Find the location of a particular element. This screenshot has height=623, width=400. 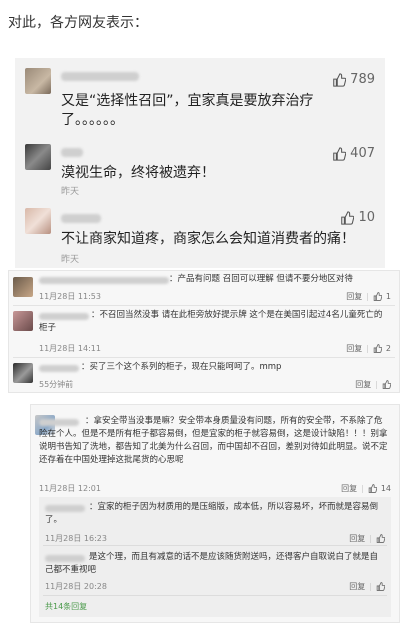

like-count: 2 is located at coordinates (388, 348).